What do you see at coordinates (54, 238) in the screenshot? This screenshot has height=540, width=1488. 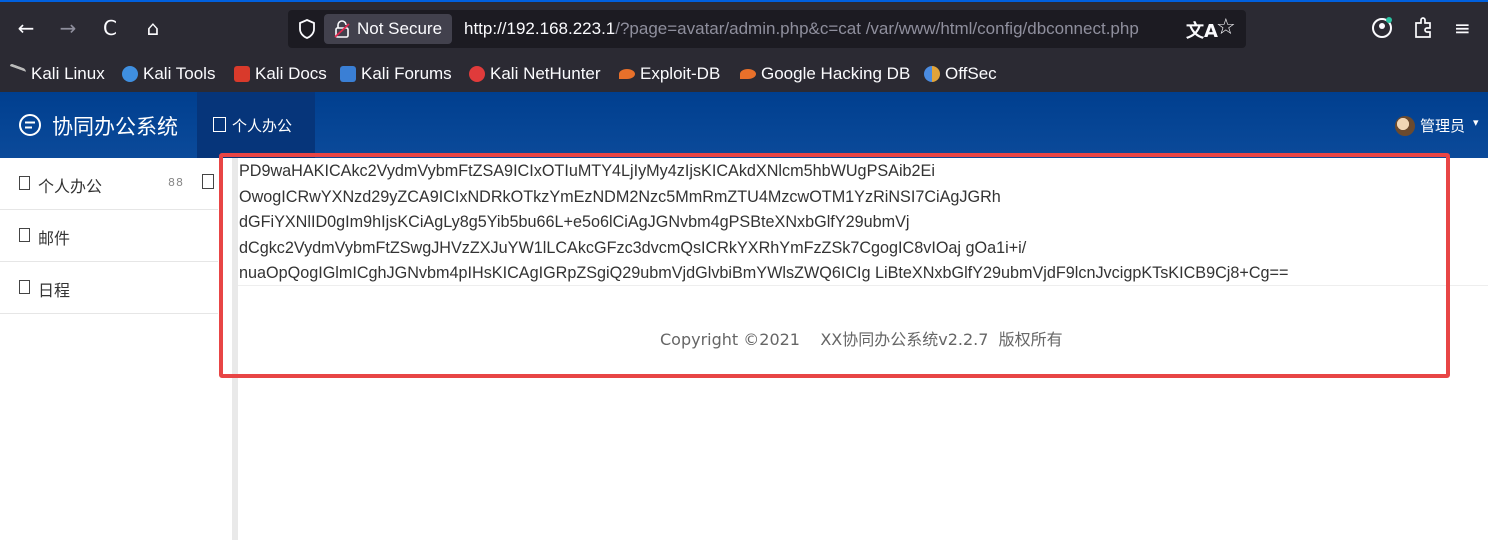 I see `sidebar-item-label: 邮件` at bounding box center [54, 238].